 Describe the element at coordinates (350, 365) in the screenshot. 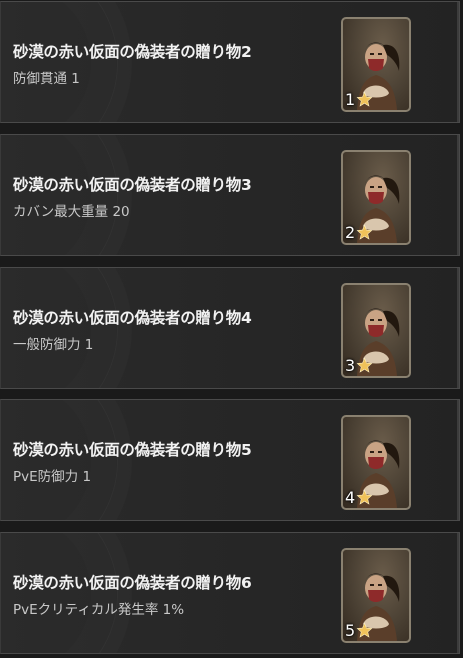

I see `grade-number: 3` at that location.